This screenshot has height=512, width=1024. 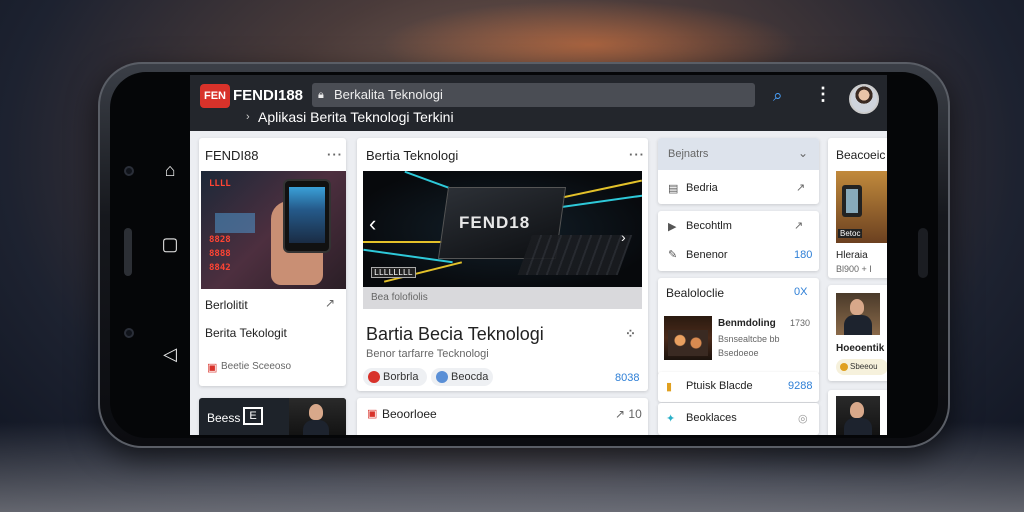 I want to click on sidebar-item-2: Becohtlm, so click(x=709, y=226).